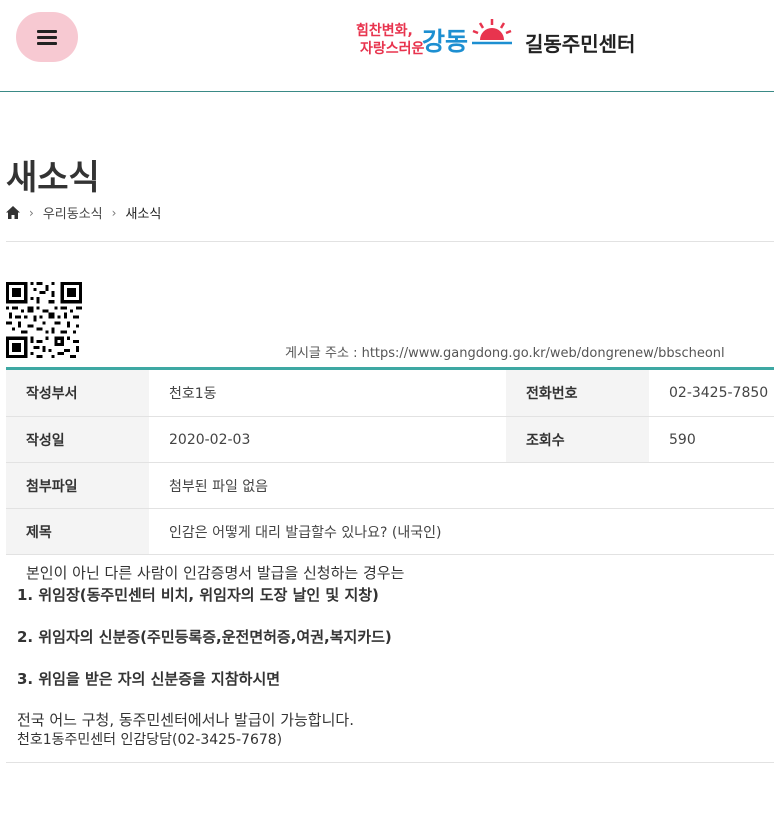 This screenshot has width=774, height=813. I want to click on breadcrumb-item-current: 새소식, so click(143, 214).